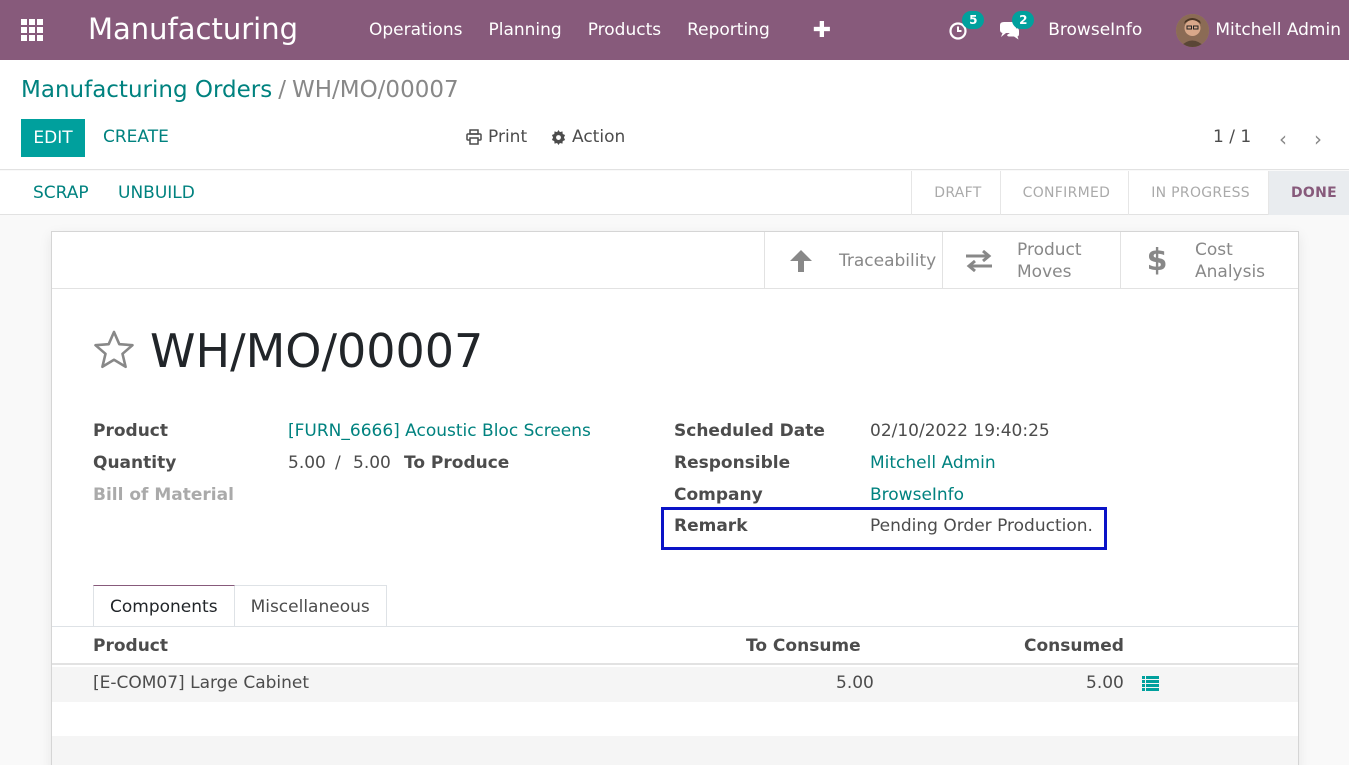  Describe the element at coordinates (164, 606) in the screenshot. I see `tab-components: Components` at that location.